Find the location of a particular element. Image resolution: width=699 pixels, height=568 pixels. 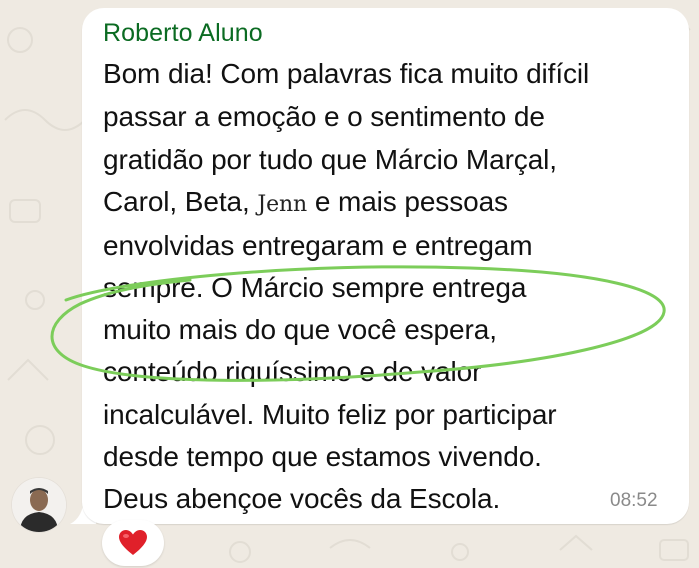

sender-avatar is located at coordinates (39, 505).